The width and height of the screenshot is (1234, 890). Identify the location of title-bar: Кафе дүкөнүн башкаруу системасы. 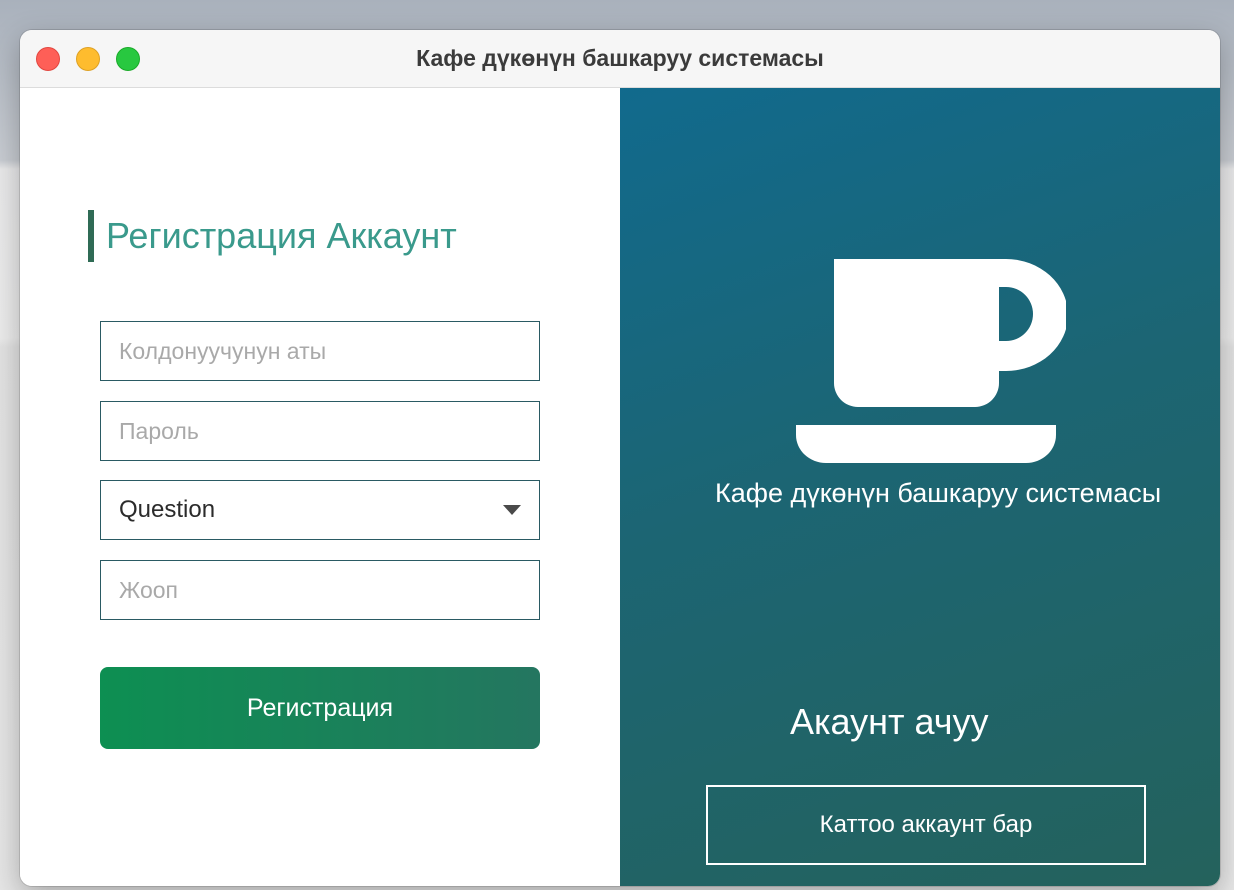
(620, 59).